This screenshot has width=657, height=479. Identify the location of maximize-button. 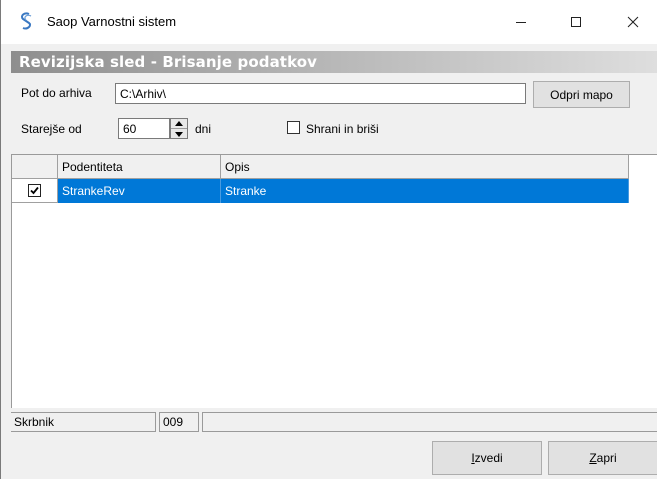
(576, 22).